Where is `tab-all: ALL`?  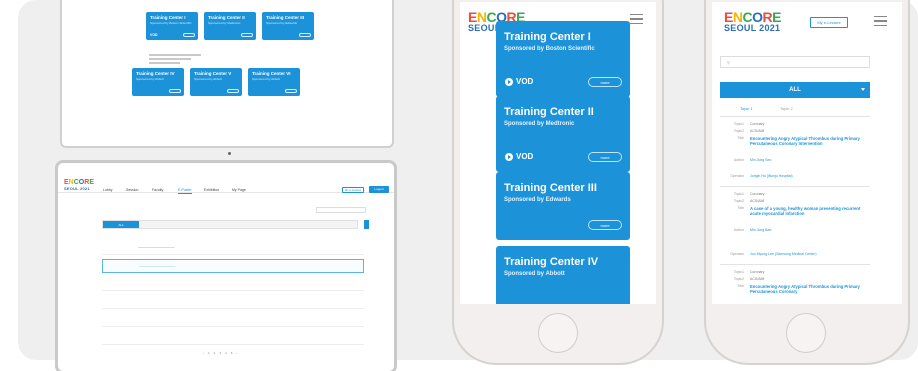
tab-all: ALL is located at coordinates (121, 224).